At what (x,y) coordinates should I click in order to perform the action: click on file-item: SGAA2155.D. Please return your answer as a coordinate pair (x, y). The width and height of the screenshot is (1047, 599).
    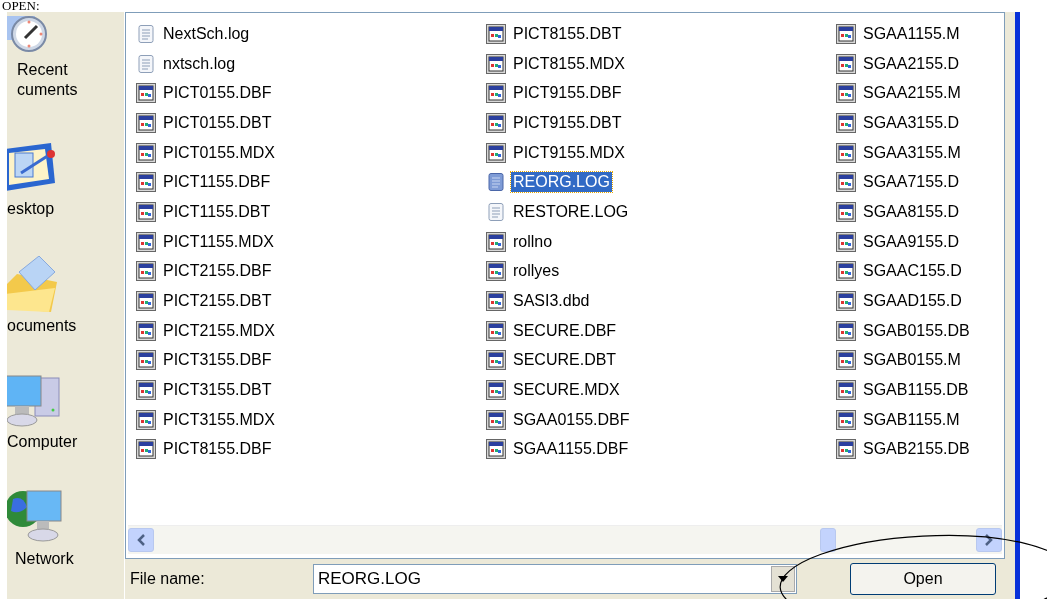
    Looking at the image, I should click on (911, 63).